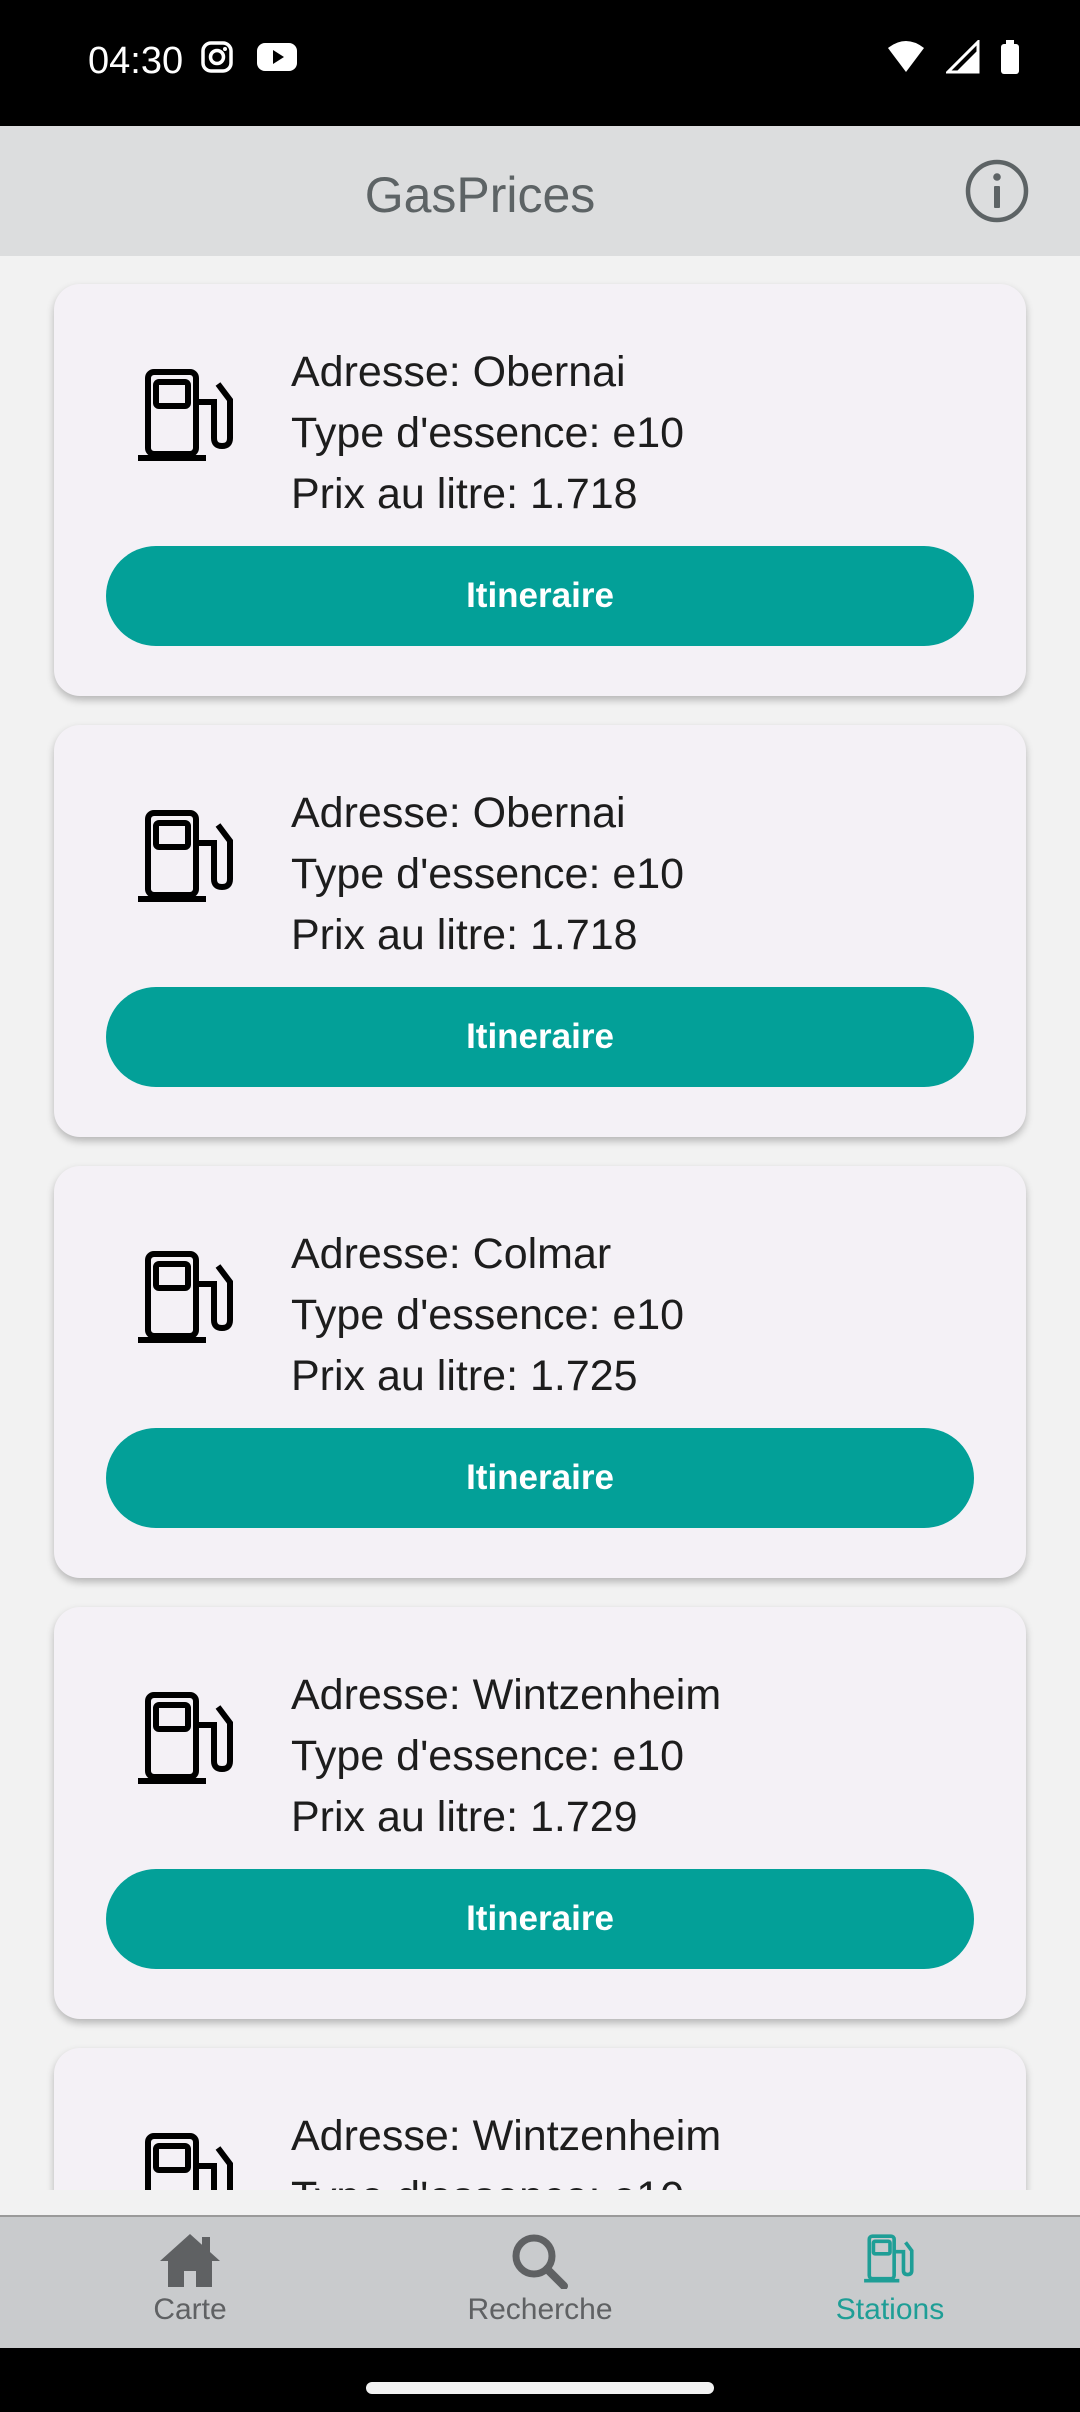  I want to click on station-price: Prix au litre: 1.725, so click(464, 1376).